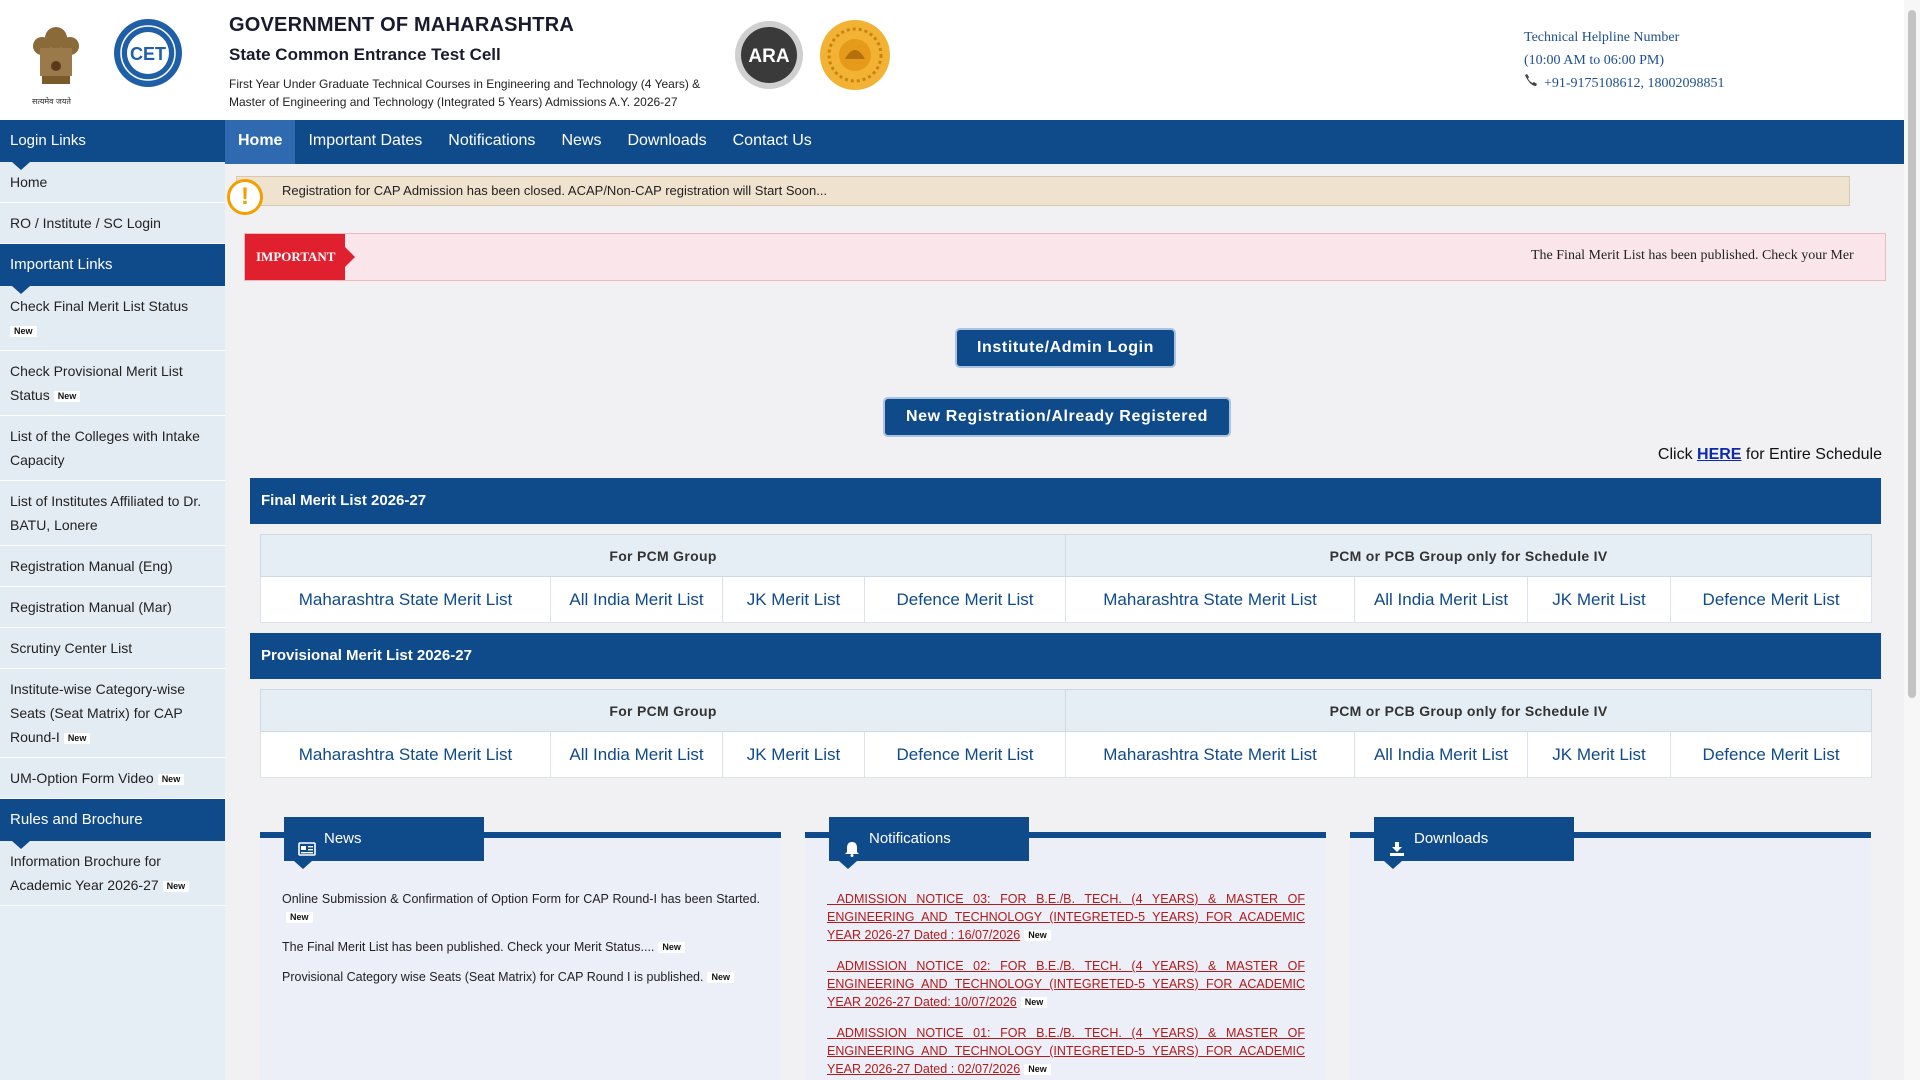  I want to click on prov-pcm-all-india-link: All India Merit List, so click(636, 754).